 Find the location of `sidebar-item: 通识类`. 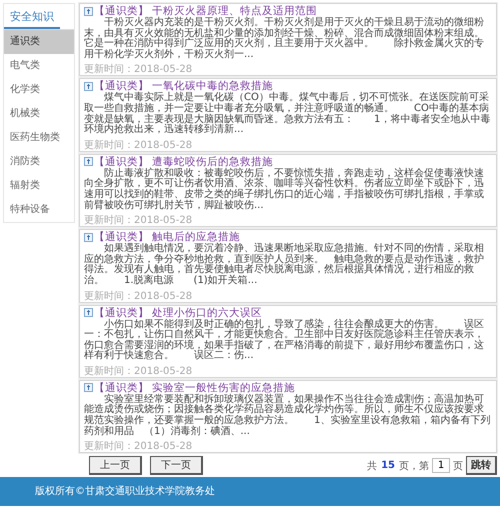

sidebar-item: 通识类 is located at coordinates (39, 42).